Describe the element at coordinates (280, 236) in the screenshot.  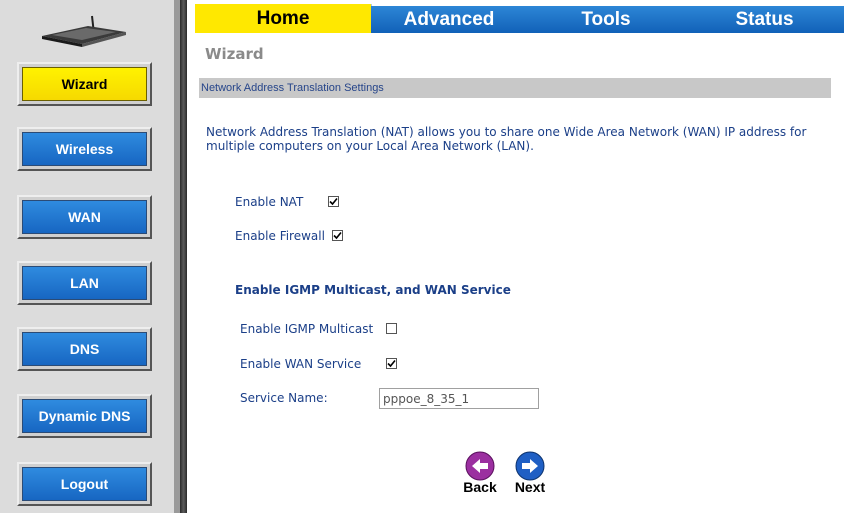
I see `enable-firewall-label: Enable Firewall` at that location.